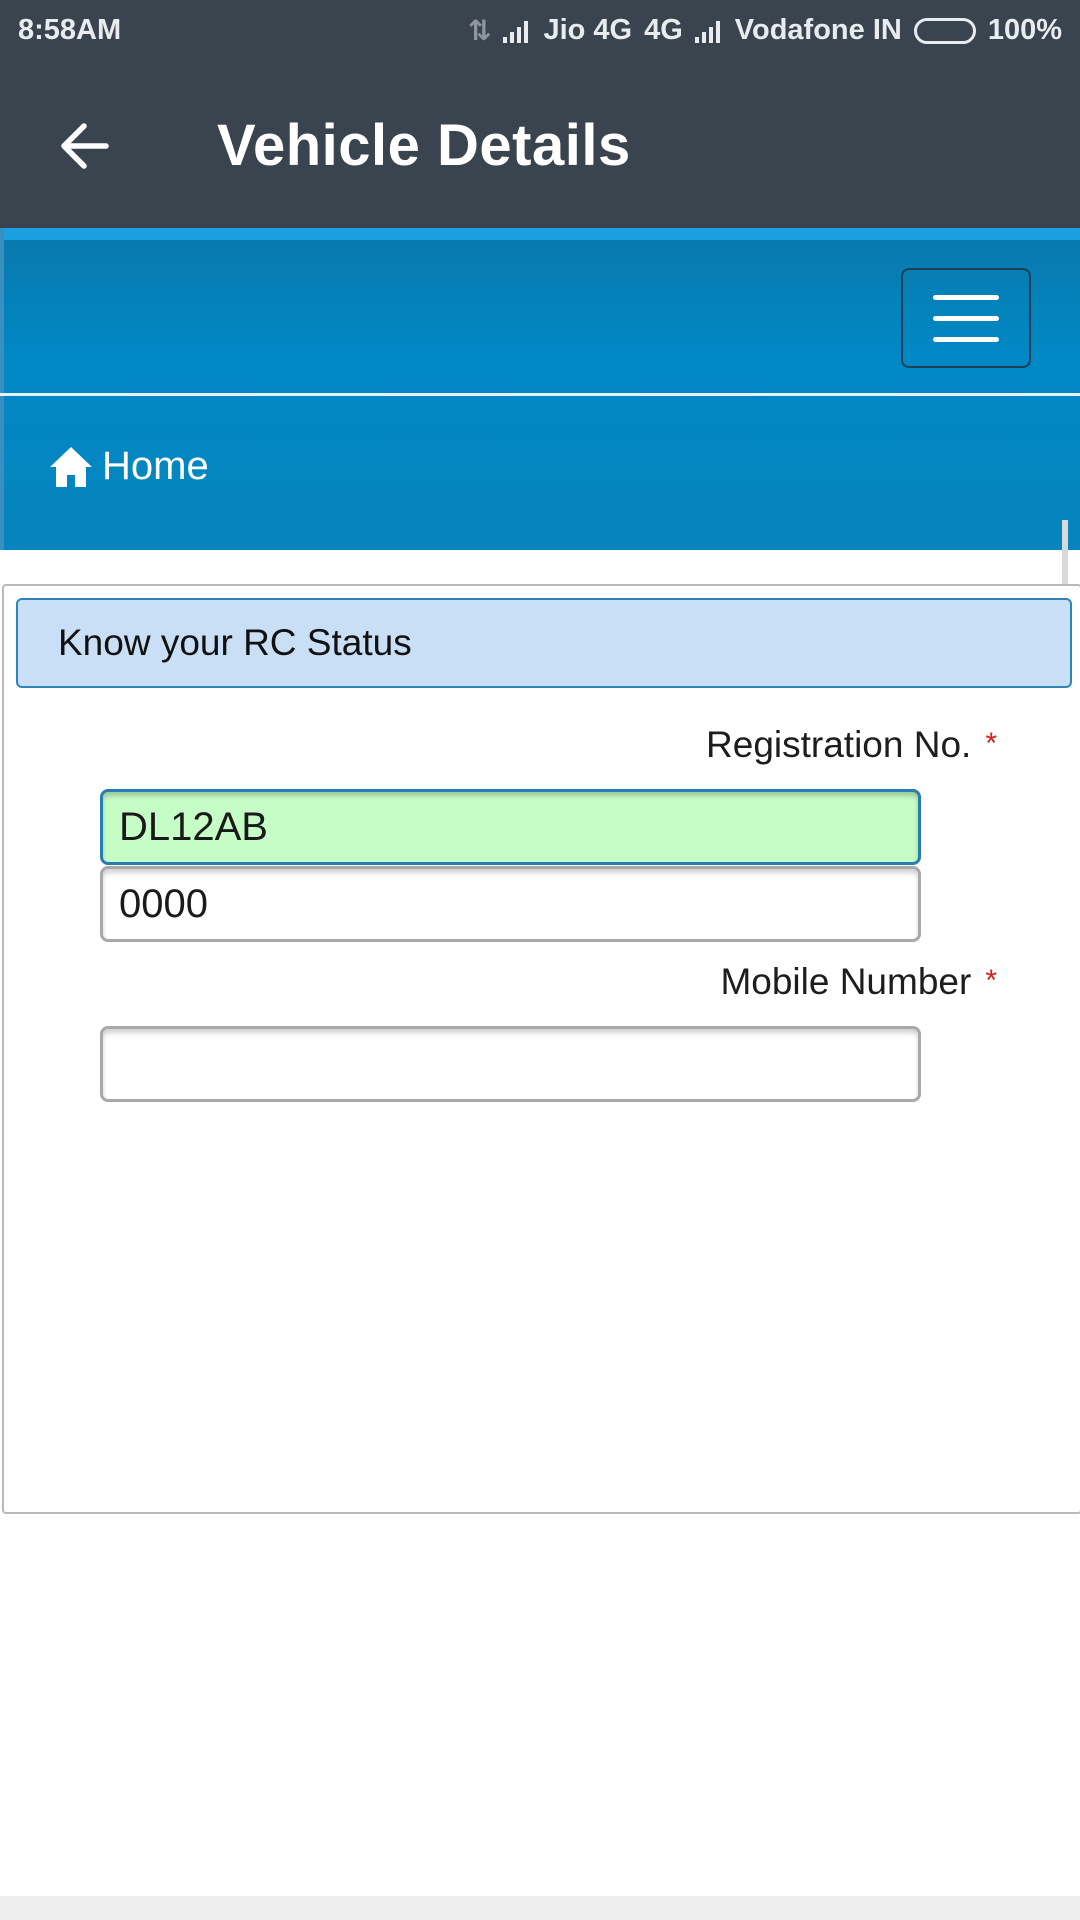  I want to click on breadcrumb-home: Home, so click(155, 466).